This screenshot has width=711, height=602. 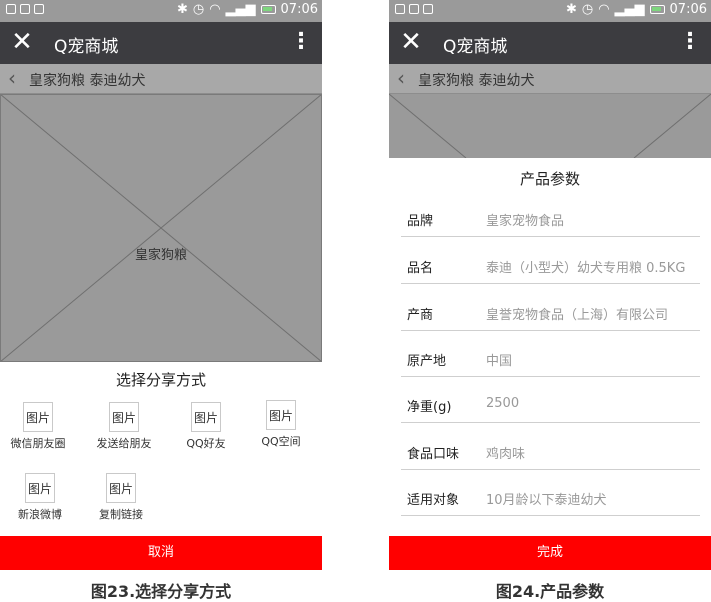 I want to click on share-label: 微信朋友圈, so click(x=38, y=443).